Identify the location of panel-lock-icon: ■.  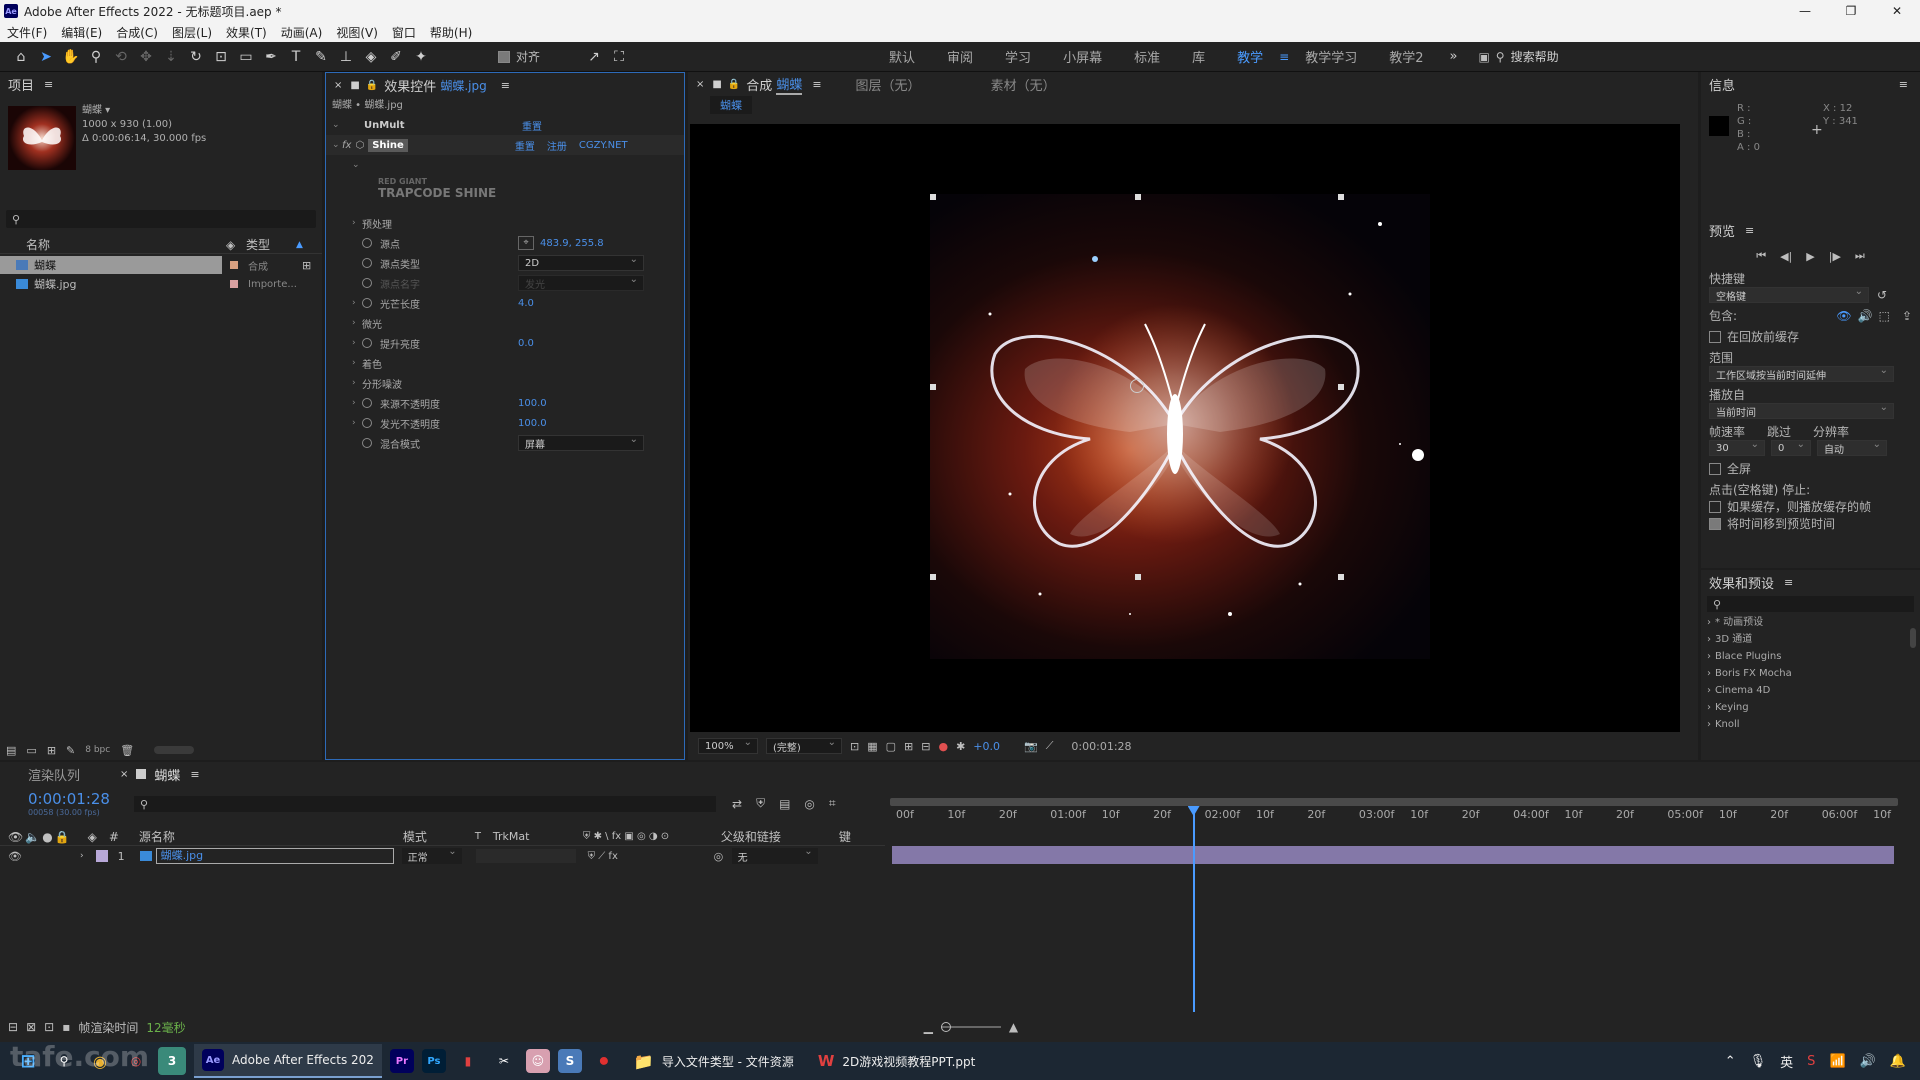
(354, 85).